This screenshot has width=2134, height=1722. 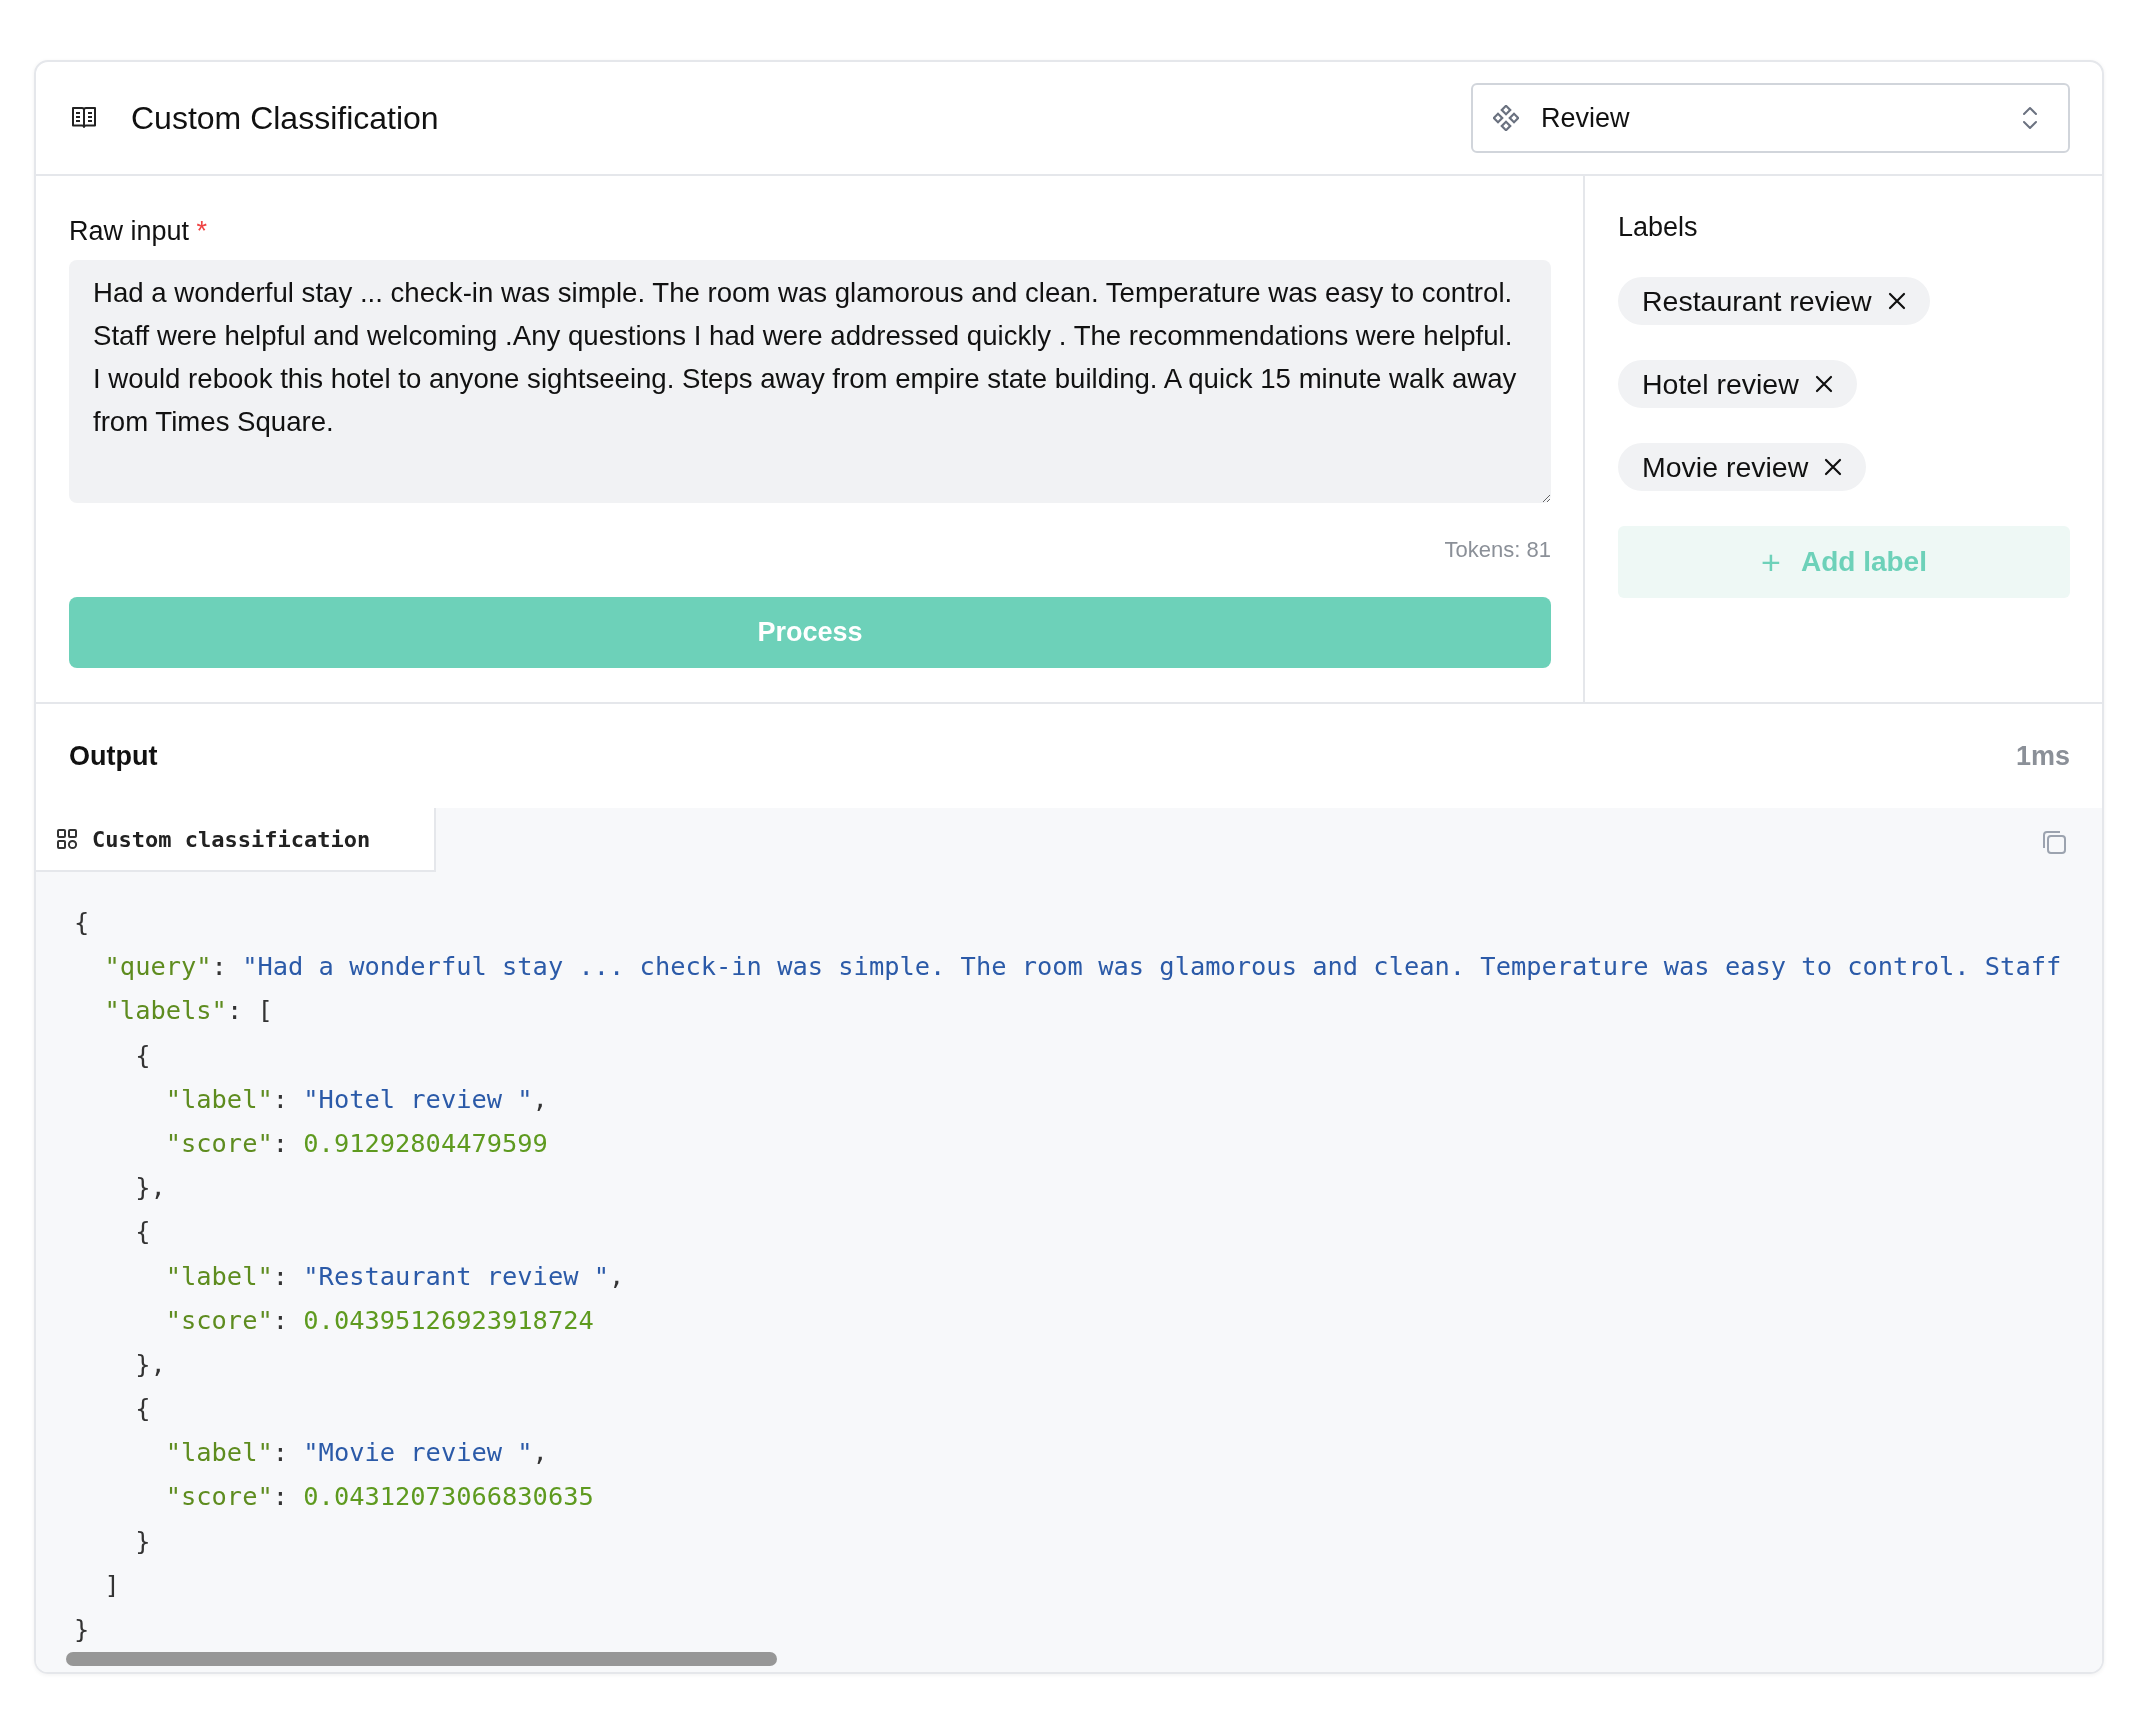 I want to click on code-line: "query": "Had a wonderful stay ... check-in was simple. The room was glamorous and clean. Temperature was easy to control. Staff, so click(x=1082, y=966).